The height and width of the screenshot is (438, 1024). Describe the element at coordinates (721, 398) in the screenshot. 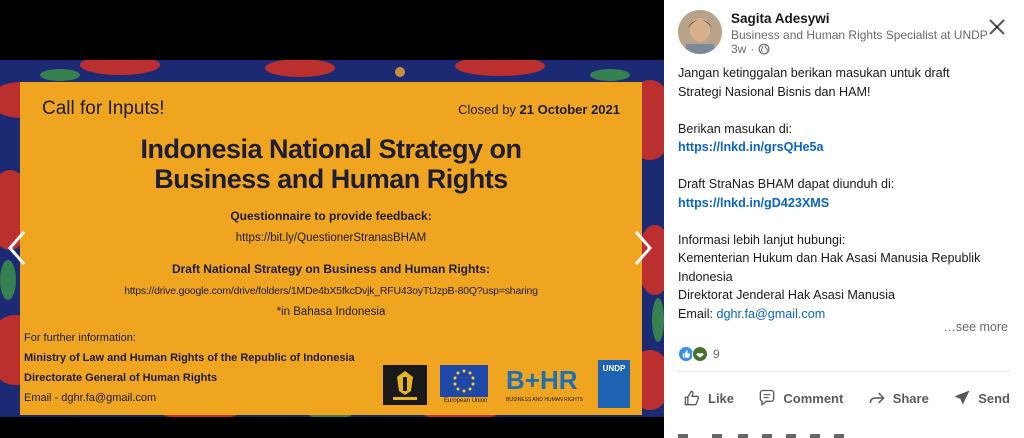

I see `like-label: Like` at that location.